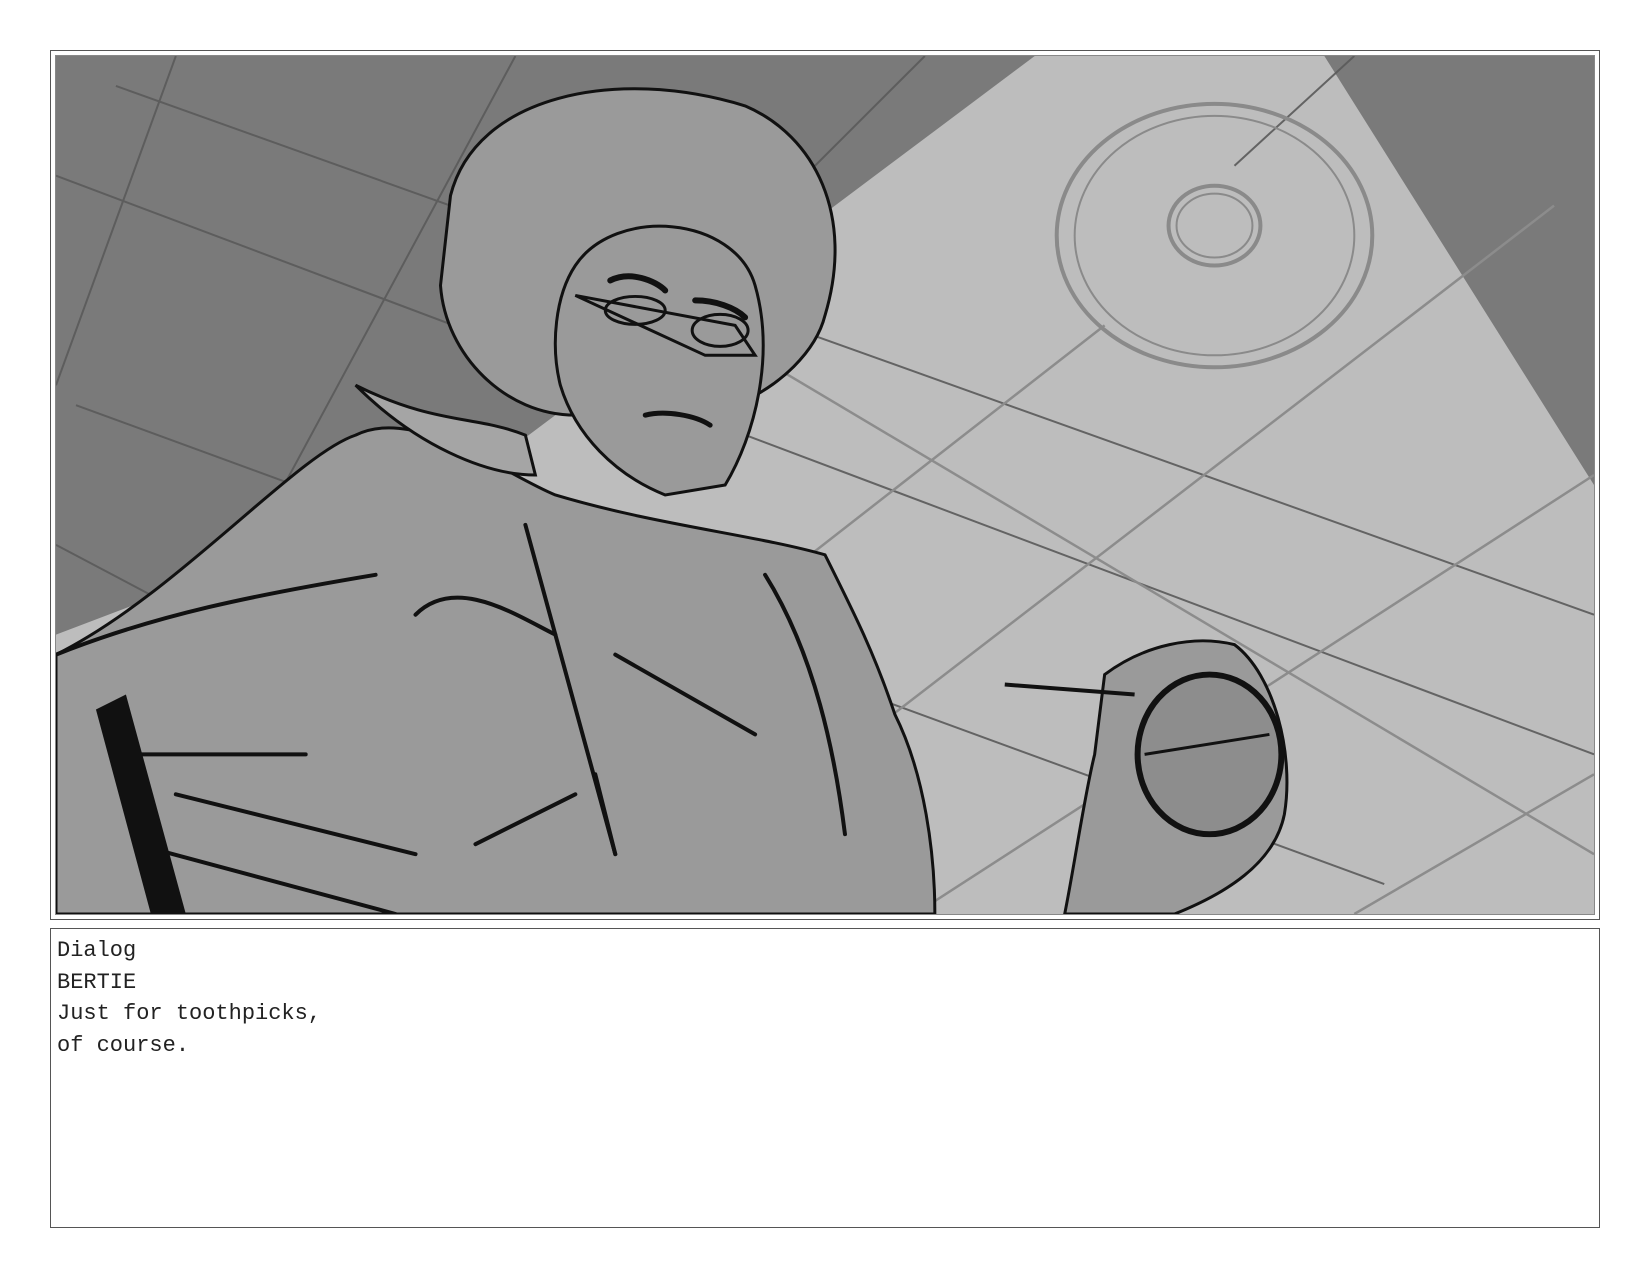  What do you see at coordinates (1209, 754) in the screenshot?
I see `toothpick-jar` at bounding box center [1209, 754].